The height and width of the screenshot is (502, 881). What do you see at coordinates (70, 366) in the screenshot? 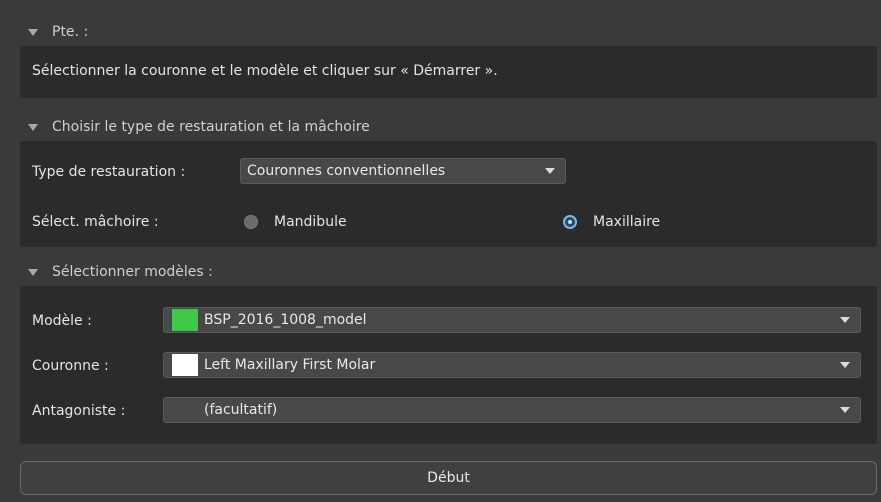
I see `crown-label: Couronne :` at bounding box center [70, 366].